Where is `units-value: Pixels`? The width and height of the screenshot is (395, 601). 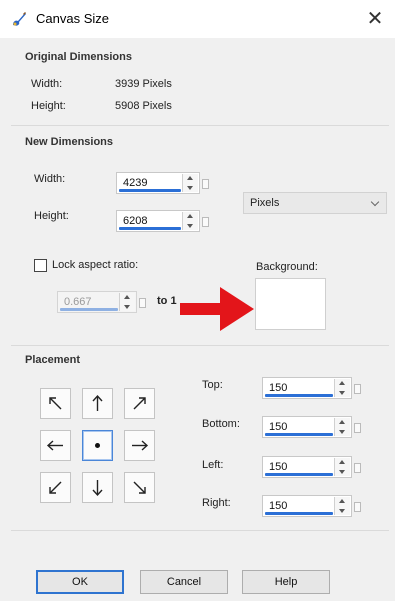 units-value: Pixels is located at coordinates (265, 203).